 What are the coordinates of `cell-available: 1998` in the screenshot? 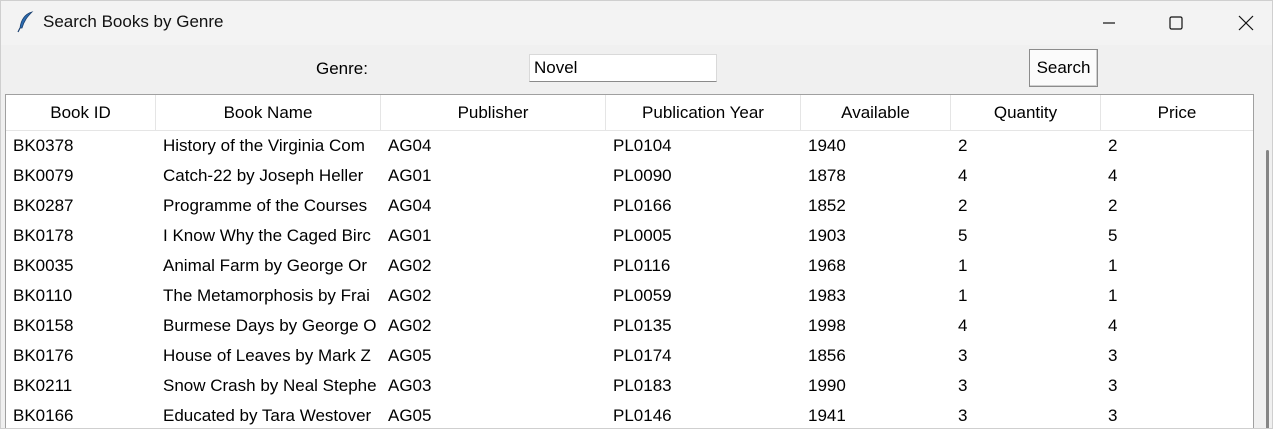 It's located at (827, 325).